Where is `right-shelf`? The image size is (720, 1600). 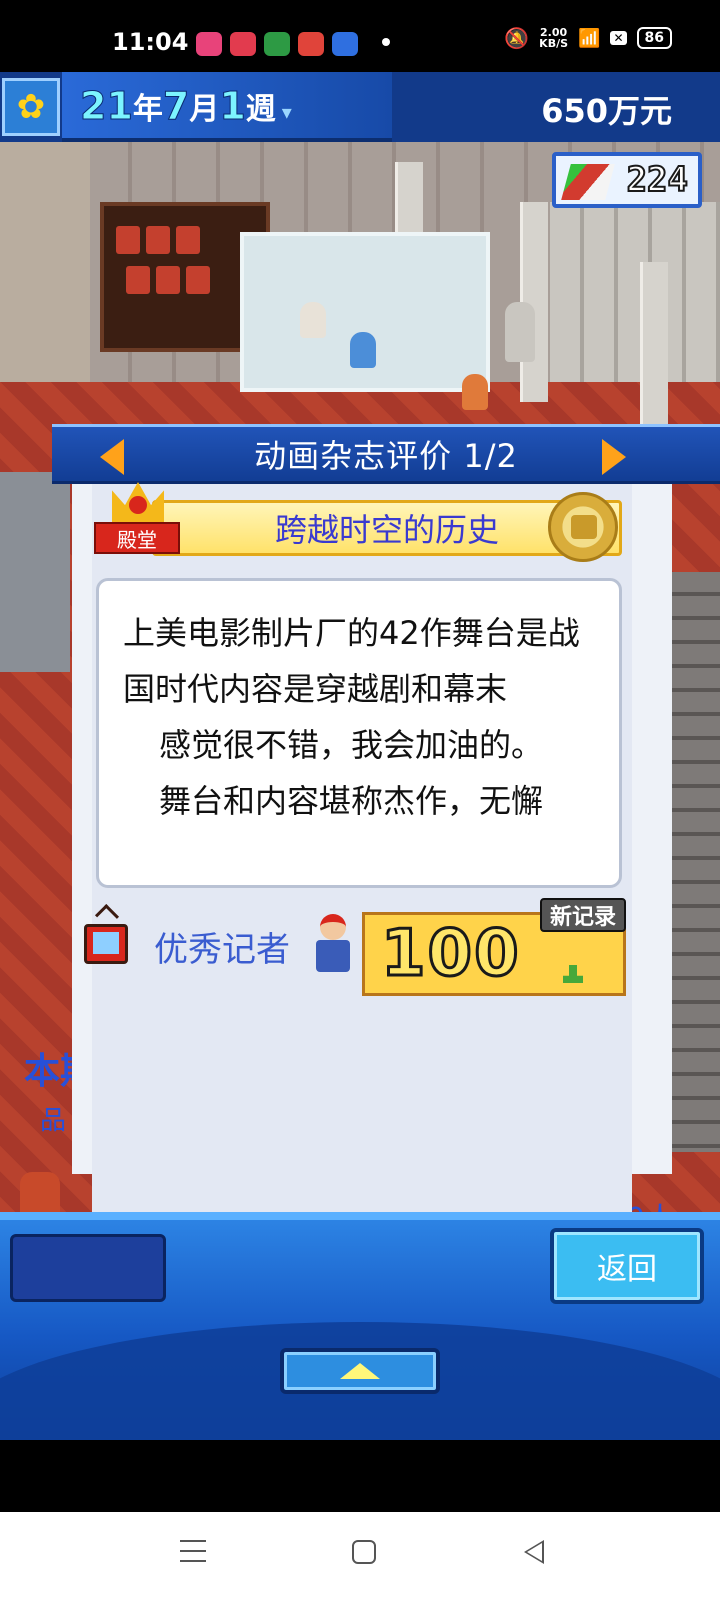 right-shelf is located at coordinates (692, 862).